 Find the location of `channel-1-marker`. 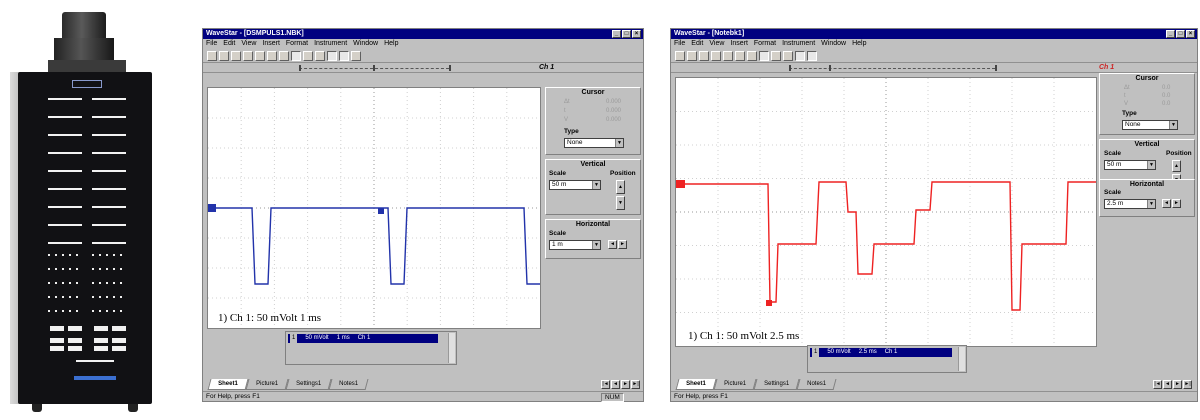

channel-1-marker is located at coordinates (212, 208).